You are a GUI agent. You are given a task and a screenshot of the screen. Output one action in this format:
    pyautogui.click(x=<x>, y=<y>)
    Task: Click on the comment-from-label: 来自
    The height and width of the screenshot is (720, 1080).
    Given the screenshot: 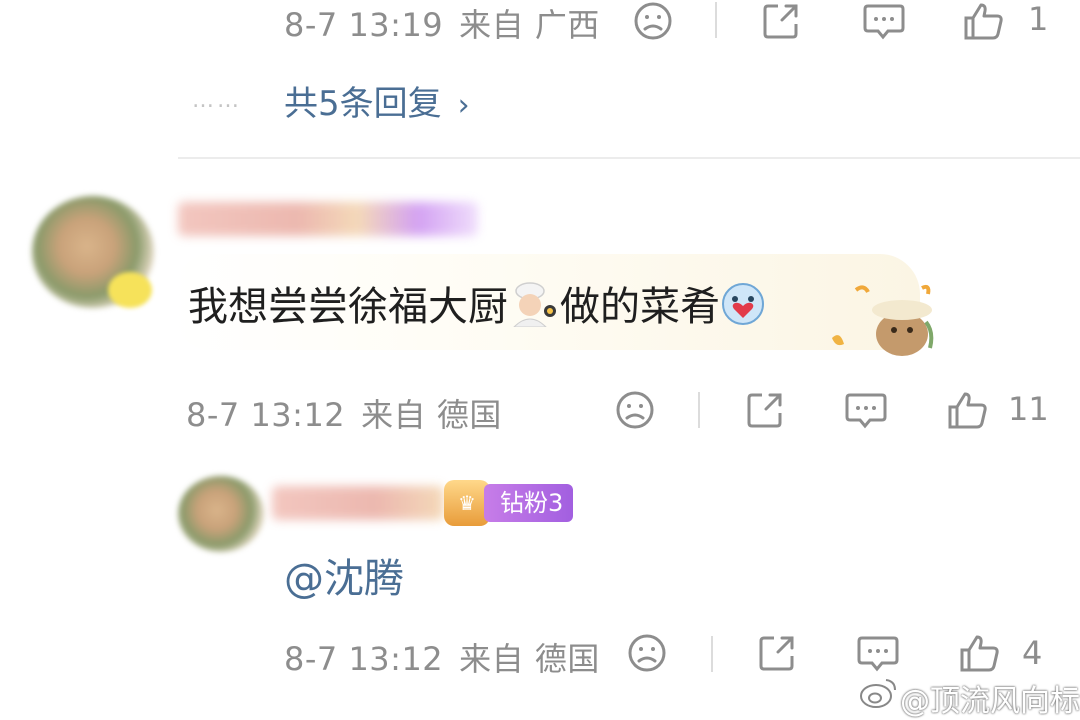 What is the action you would take?
    pyautogui.click(x=394, y=415)
    